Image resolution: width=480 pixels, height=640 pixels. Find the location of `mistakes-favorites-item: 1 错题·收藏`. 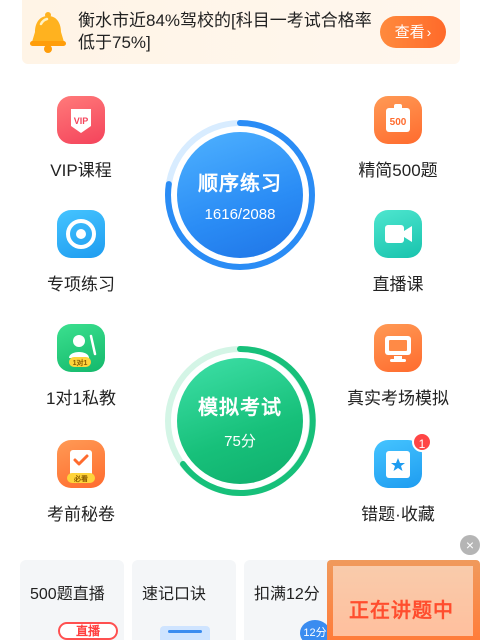

mistakes-favorites-item: 1 错题·收藏 is located at coordinates (398, 478).